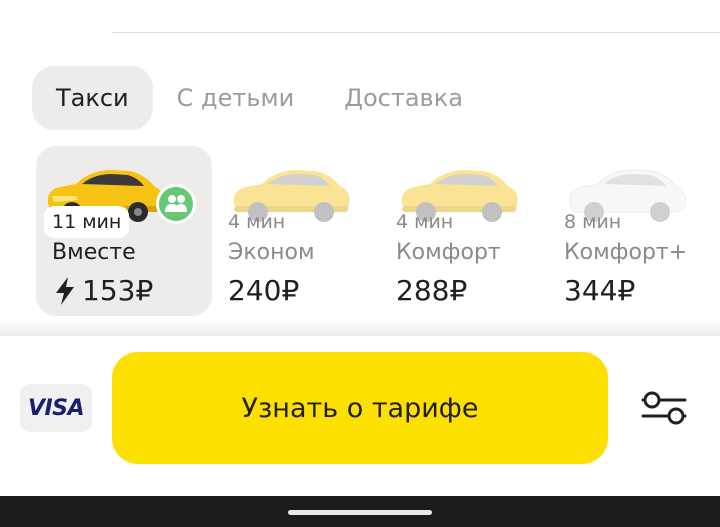 The height and width of the screenshot is (527, 720). I want to click on tariff-info-button: Узнать о тарифе, so click(360, 408).